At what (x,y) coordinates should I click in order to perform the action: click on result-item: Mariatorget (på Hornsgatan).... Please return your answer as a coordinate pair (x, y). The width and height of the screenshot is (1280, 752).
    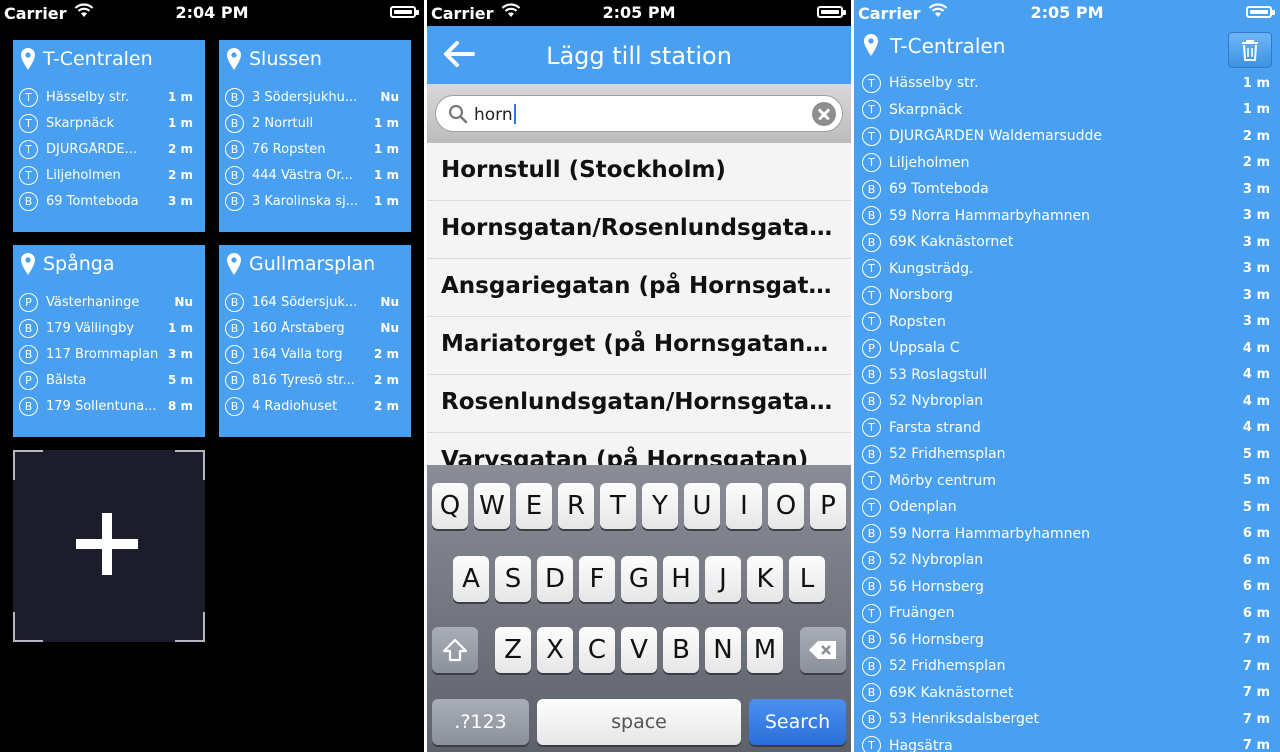
    Looking at the image, I should click on (639, 346).